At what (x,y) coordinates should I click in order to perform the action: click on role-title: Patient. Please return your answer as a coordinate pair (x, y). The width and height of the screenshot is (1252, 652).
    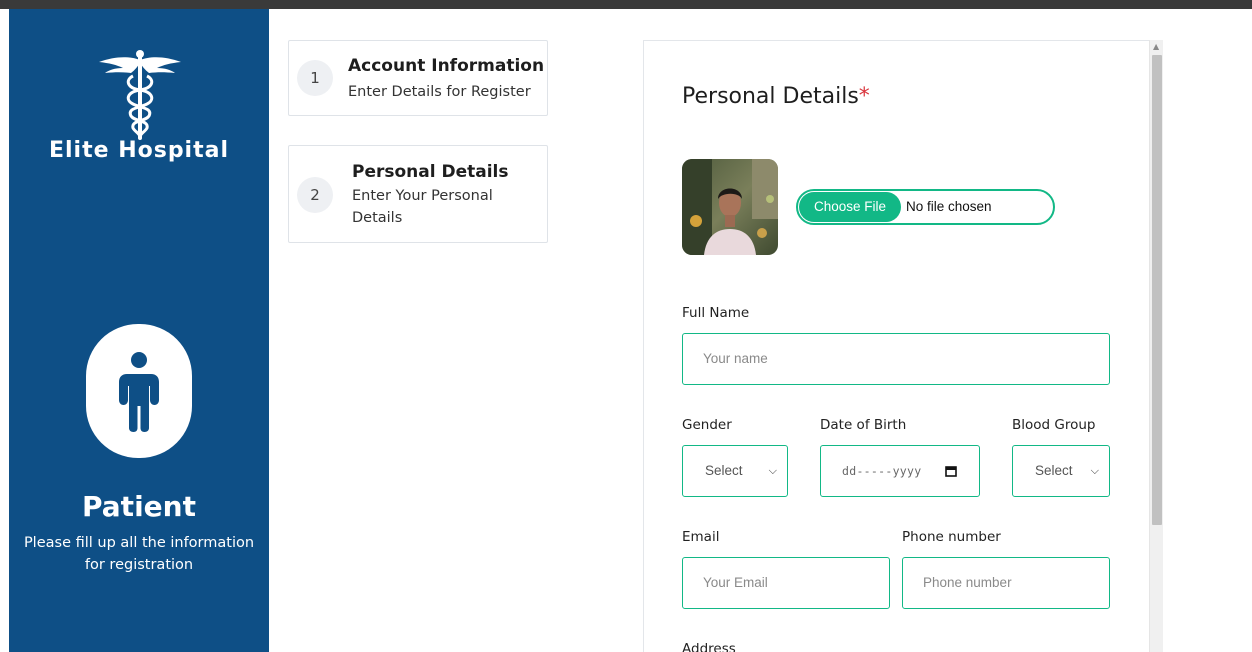
    Looking at the image, I should click on (139, 506).